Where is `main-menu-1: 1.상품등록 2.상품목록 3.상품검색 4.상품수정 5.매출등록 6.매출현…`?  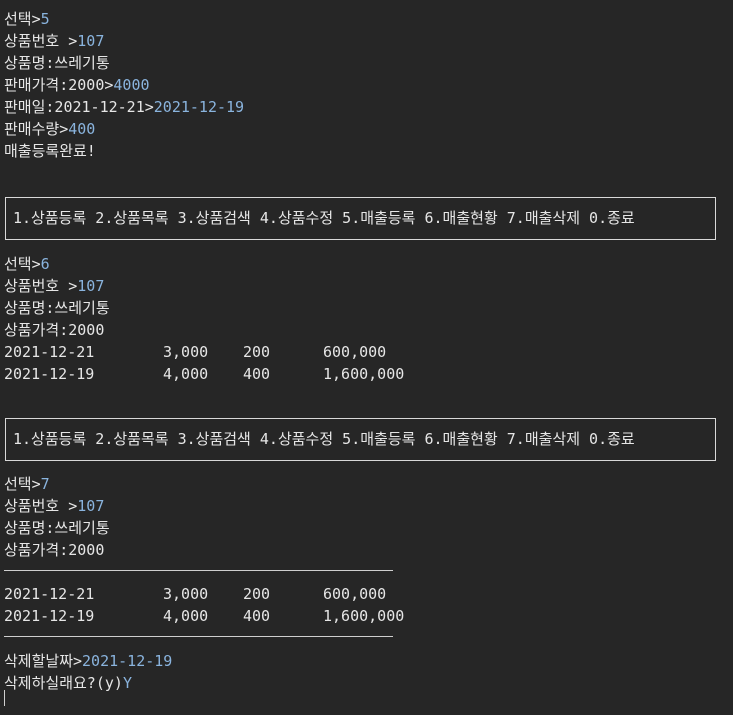 main-menu-1: 1.상품등록 2.상품목록 3.상품검색 4.상품수정 5.매출등록 6.매출현… is located at coordinates (360, 218).